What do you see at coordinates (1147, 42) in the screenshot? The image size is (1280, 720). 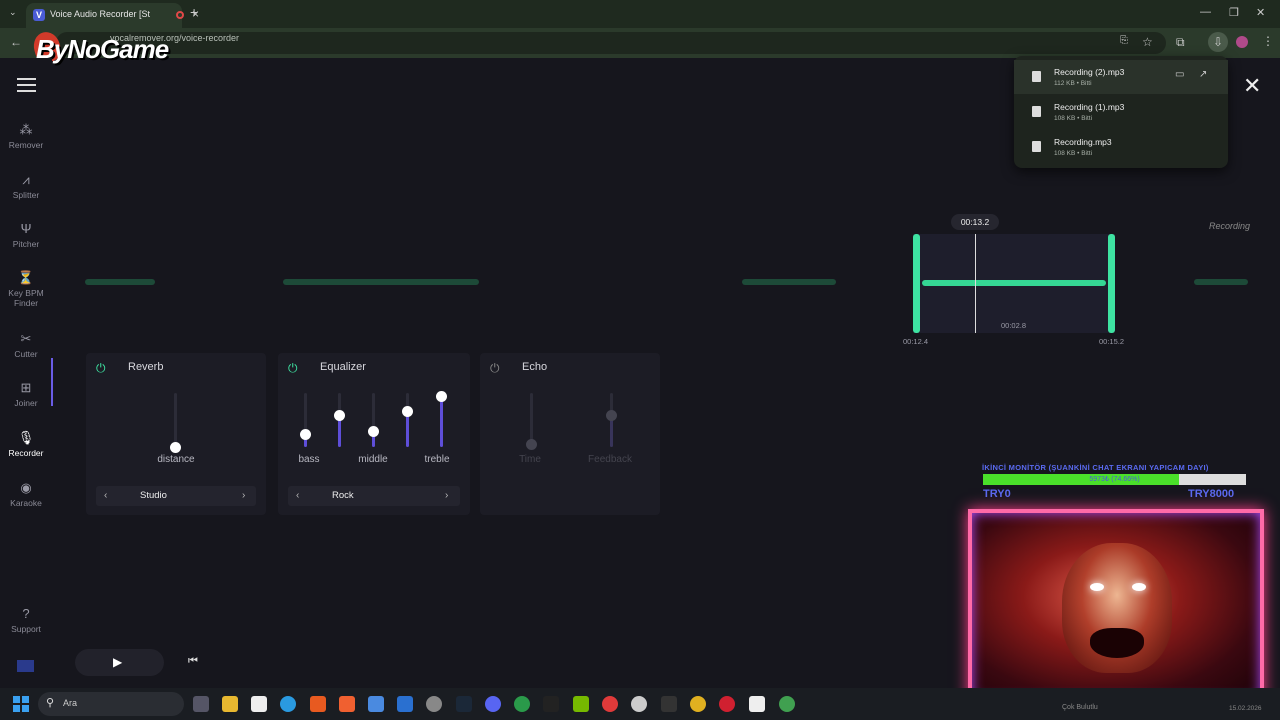 I see `bookmark-star-icon: ☆` at bounding box center [1147, 42].